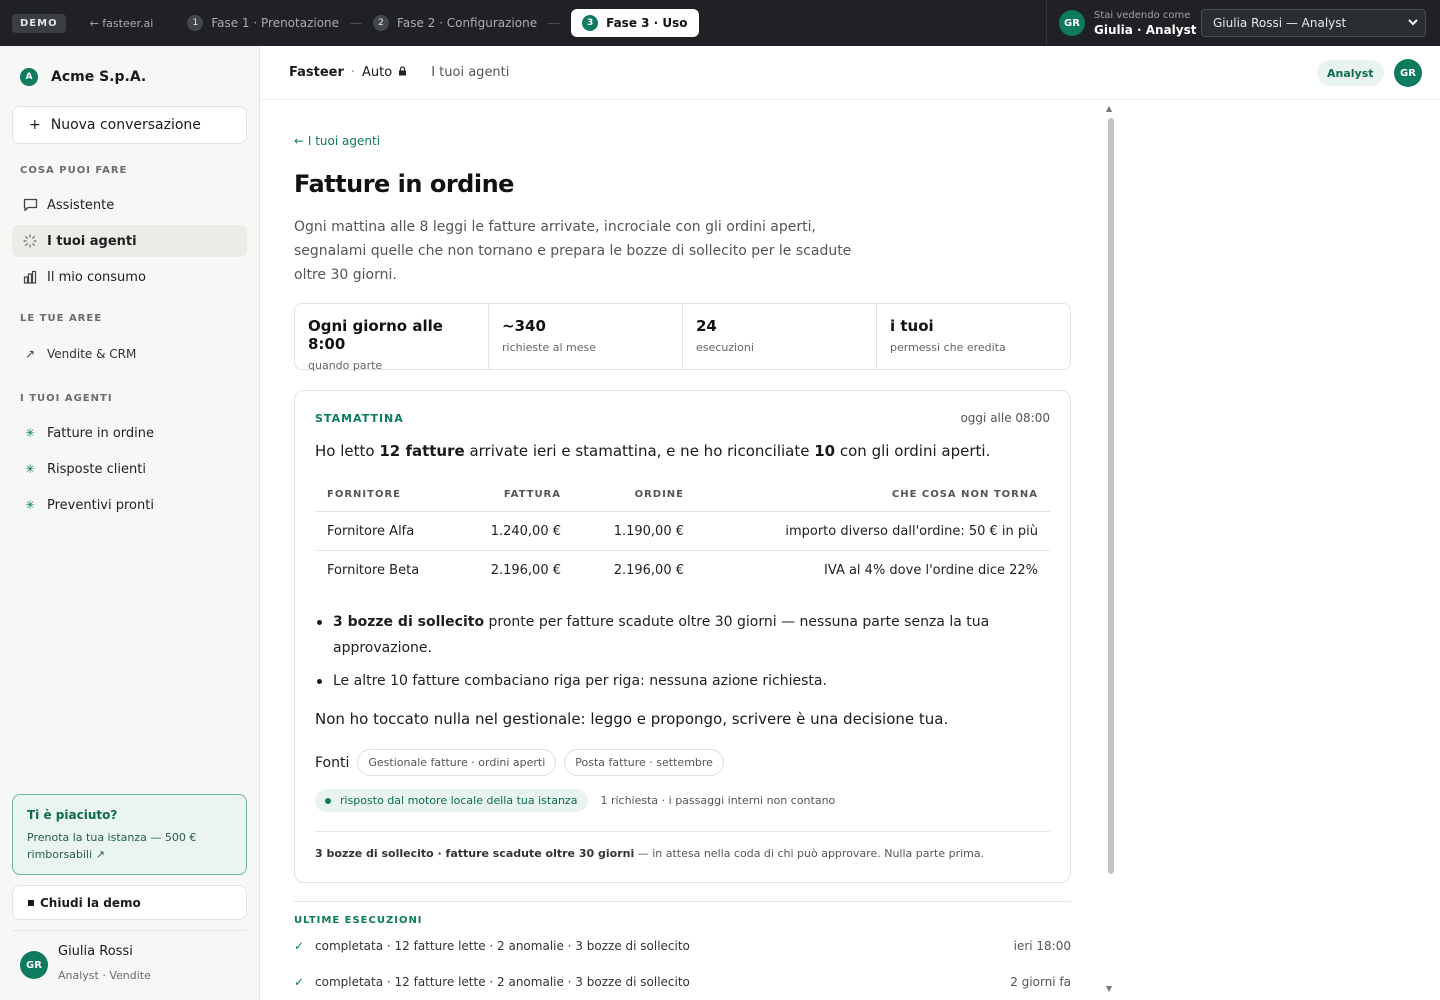 The image size is (1440, 1000). Describe the element at coordinates (470, 72) in the screenshot. I see `breadcrumb-page: I tuoi agenti` at that location.